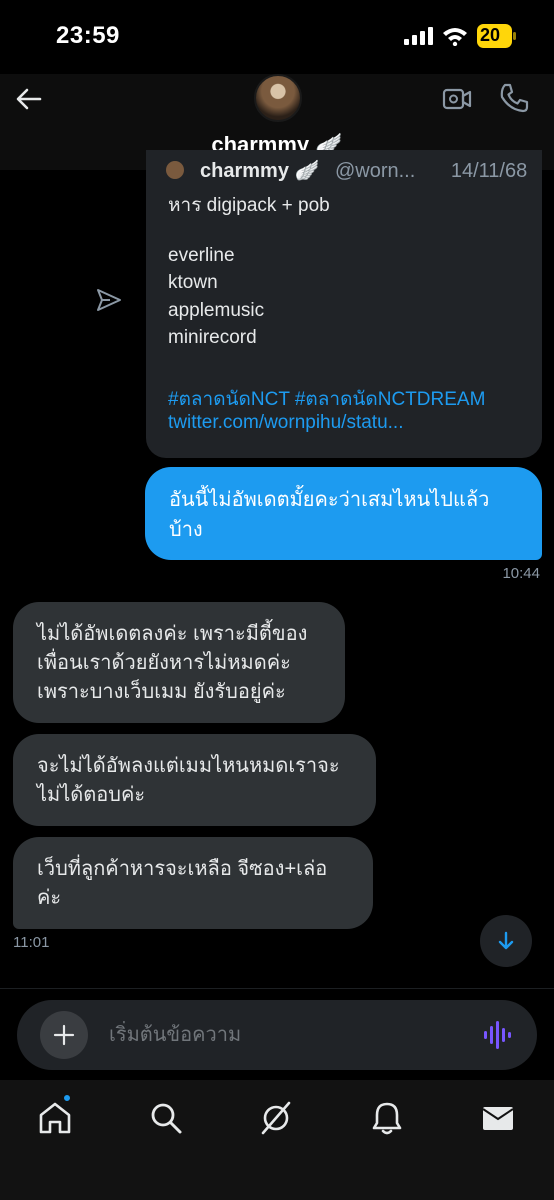 This screenshot has height=1200, width=554. I want to click on incoming-message-time: 11:01, so click(31, 942).